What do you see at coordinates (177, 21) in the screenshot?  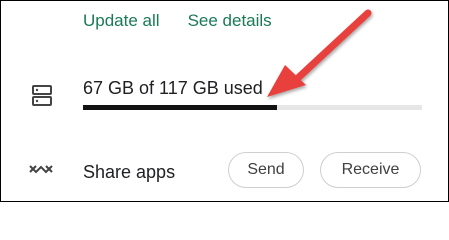 I see `action-links: Update all See details` at bounding box center [177, 21].